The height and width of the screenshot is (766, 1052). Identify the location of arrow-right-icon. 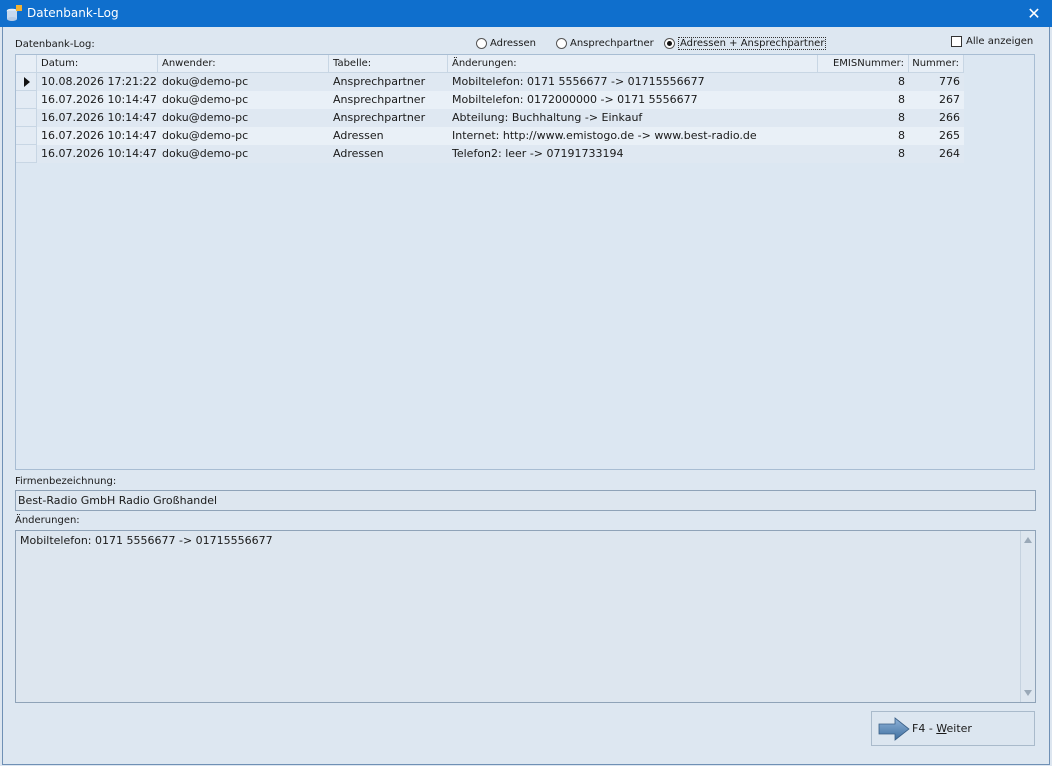
(894, 728).